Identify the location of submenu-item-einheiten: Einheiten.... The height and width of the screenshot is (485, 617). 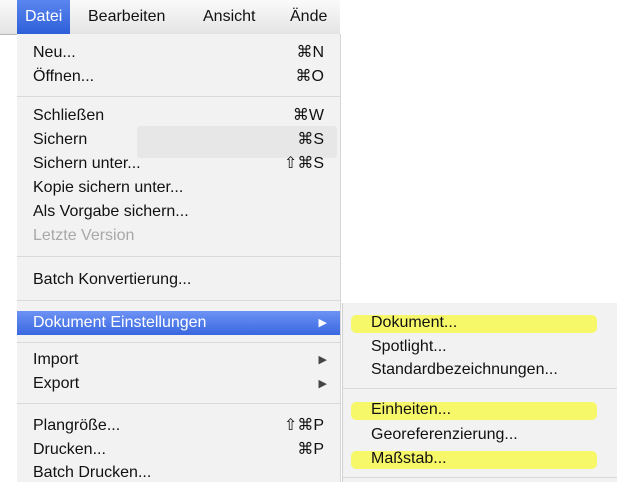
(480, 410).